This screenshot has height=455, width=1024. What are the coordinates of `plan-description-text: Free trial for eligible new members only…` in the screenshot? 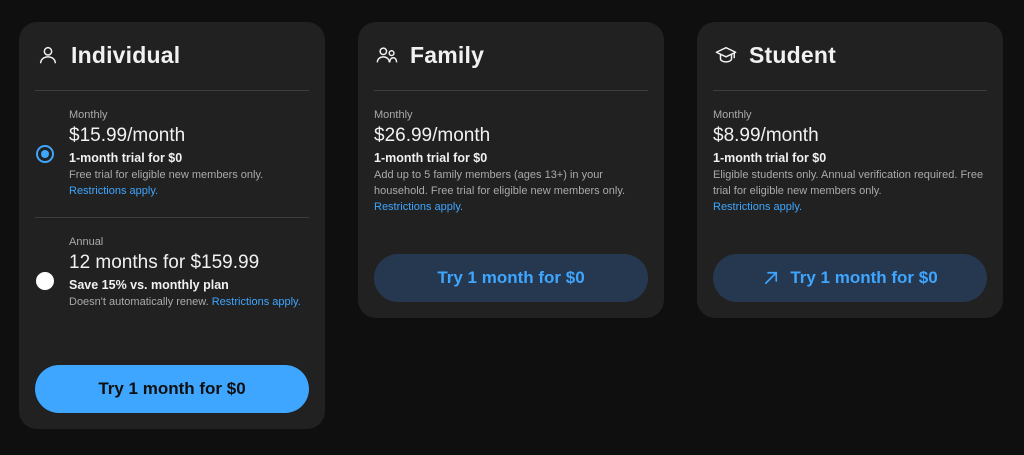 It's located at (166, 175).